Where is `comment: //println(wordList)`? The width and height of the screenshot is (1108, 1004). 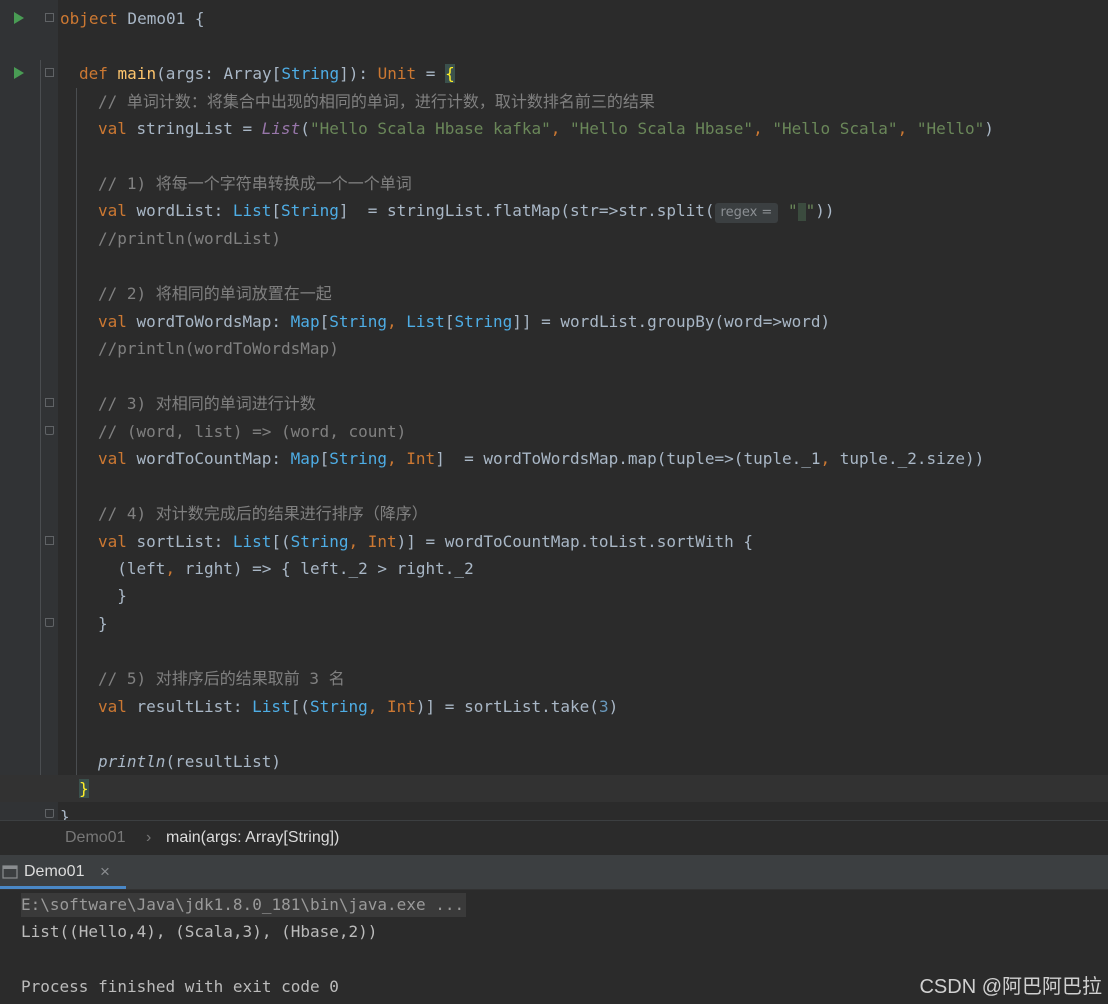 comment: //println(wordList) is located at coordinates (190, 238).